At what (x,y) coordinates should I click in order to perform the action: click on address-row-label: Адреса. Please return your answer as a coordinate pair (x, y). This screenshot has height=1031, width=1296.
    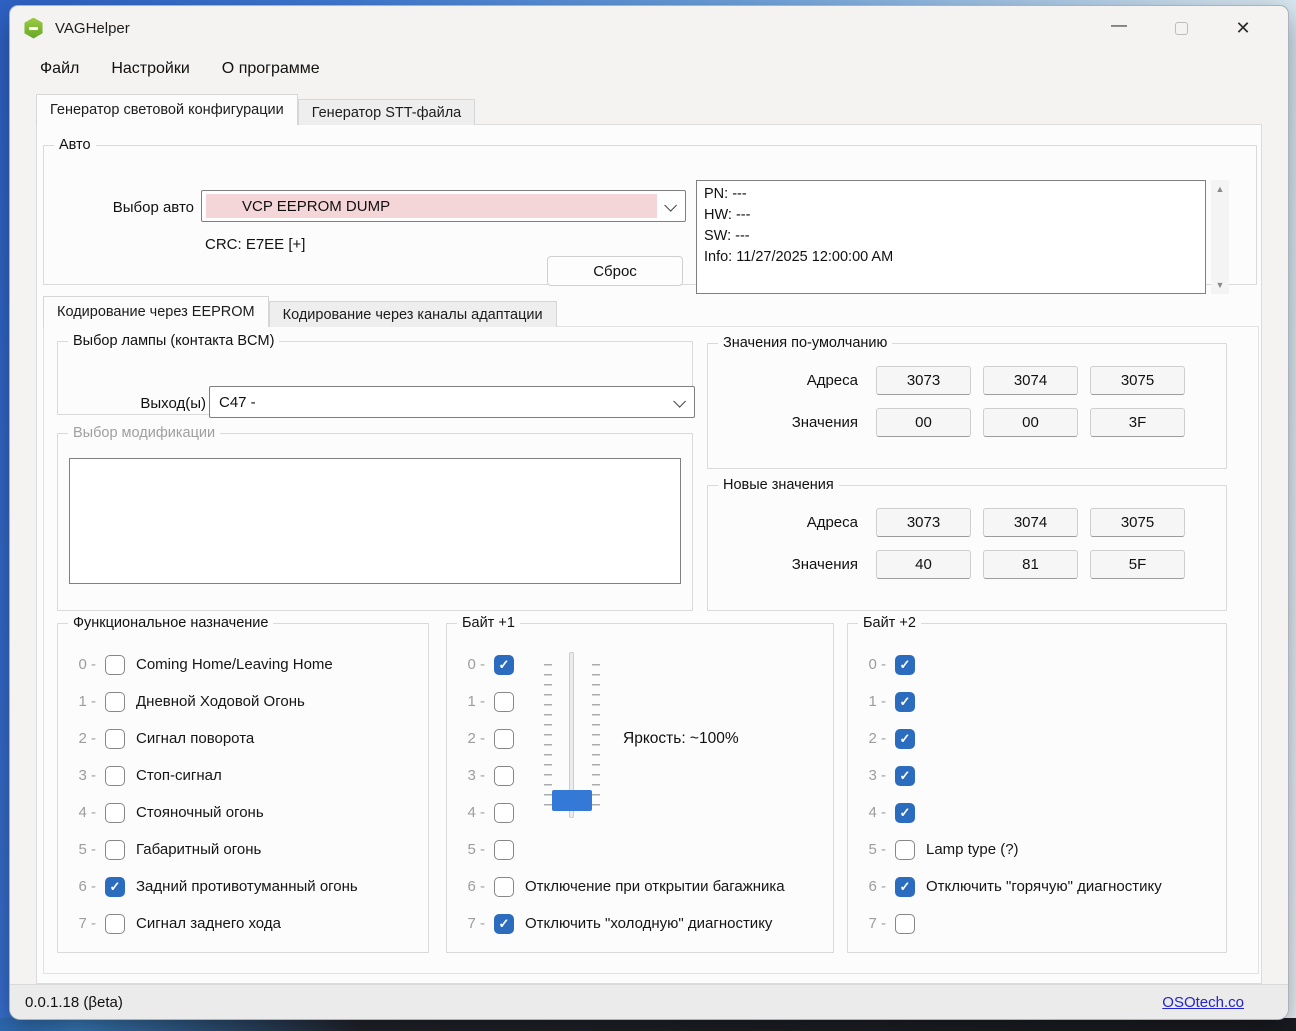
    Looking at the image, I should click on (832, 380).